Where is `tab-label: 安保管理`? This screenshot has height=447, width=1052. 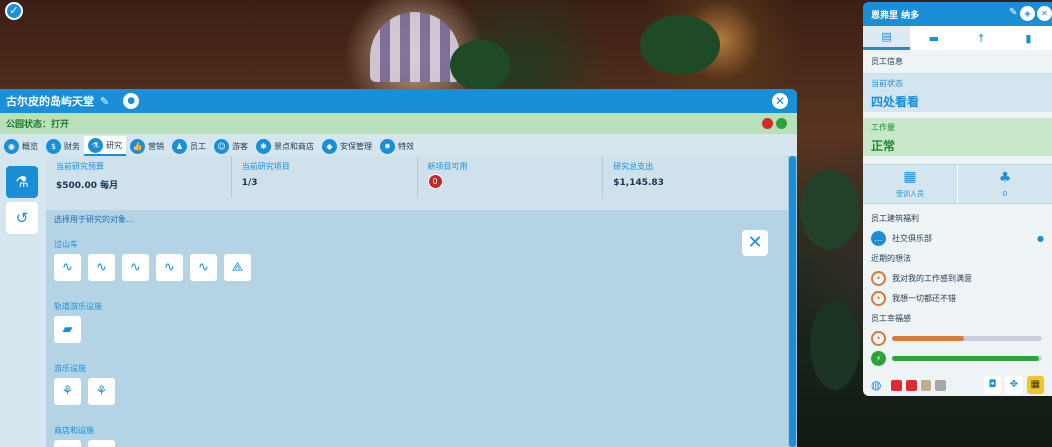
tab-label: 安保管理 is located at coordinates (356, 146).